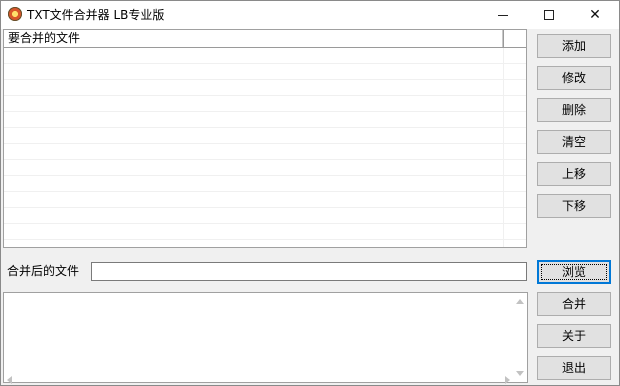 The width and height of the screenshot is (620, 386). I want to click on move-down-button: 下移, so click(574, 206).